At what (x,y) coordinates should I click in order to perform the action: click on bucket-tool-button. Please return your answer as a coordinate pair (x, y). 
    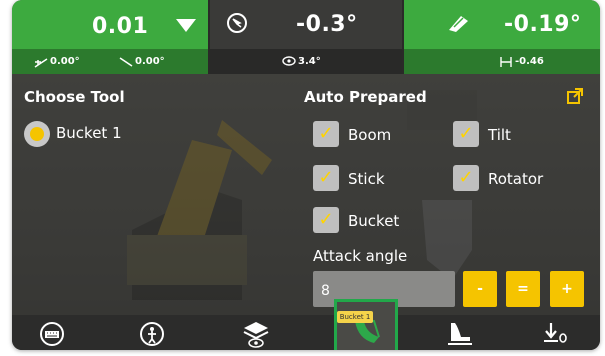
    Looking at the image, I should click on (366, 324).